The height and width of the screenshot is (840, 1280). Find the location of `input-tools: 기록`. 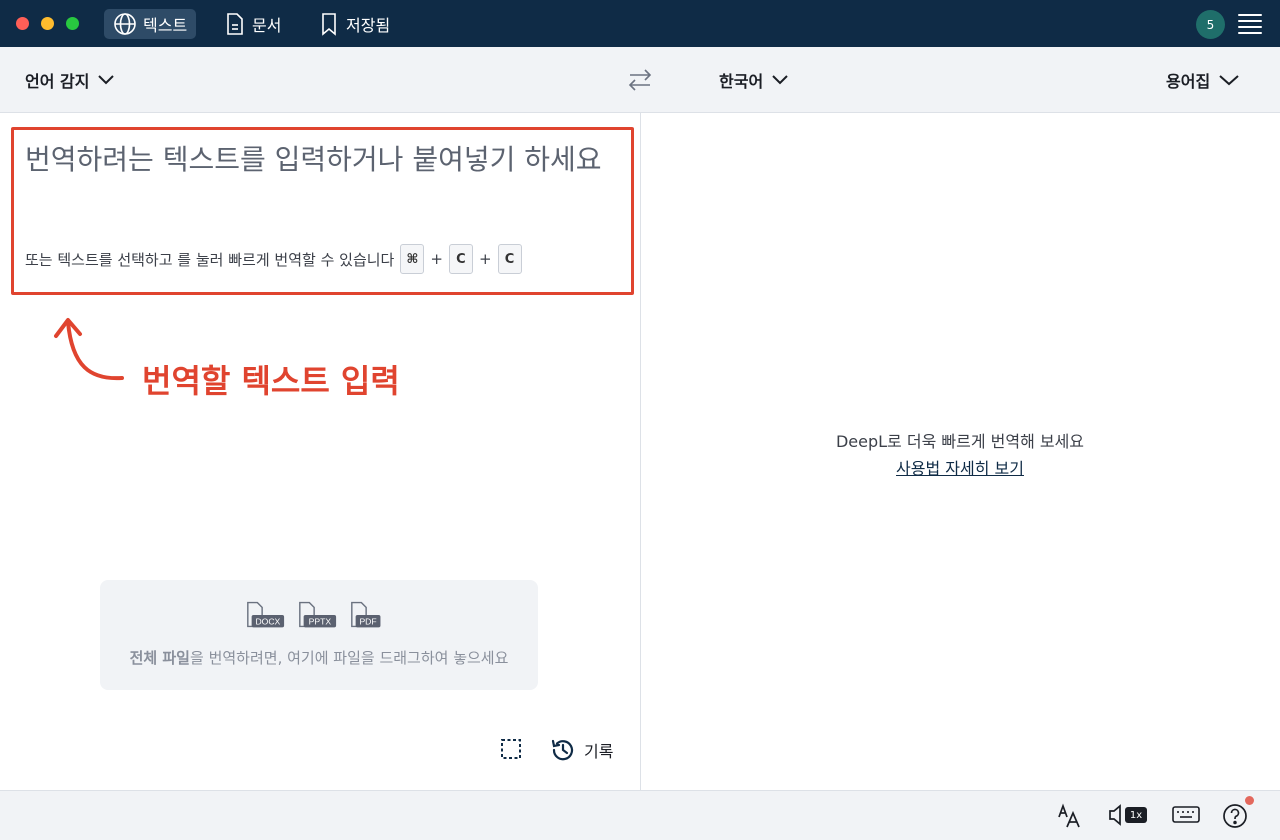

input-tools: 기록 is located at coordinates (556, 750).